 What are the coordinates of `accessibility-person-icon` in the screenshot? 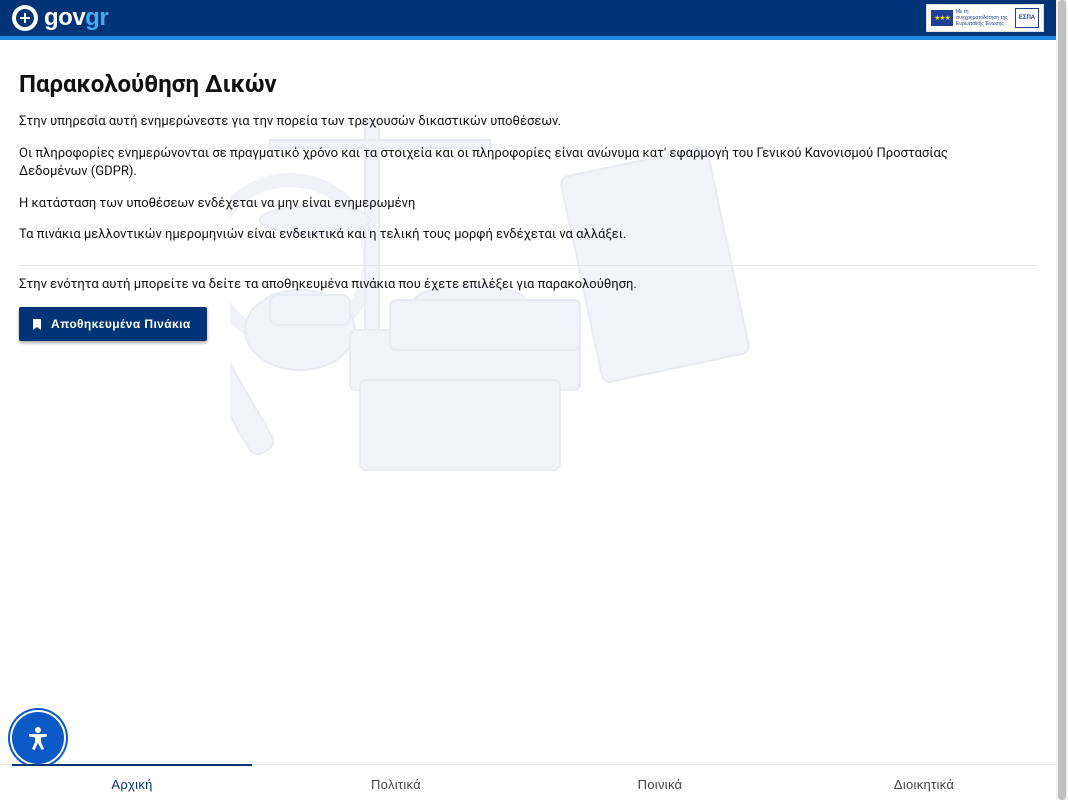 It's located at (38, 738).